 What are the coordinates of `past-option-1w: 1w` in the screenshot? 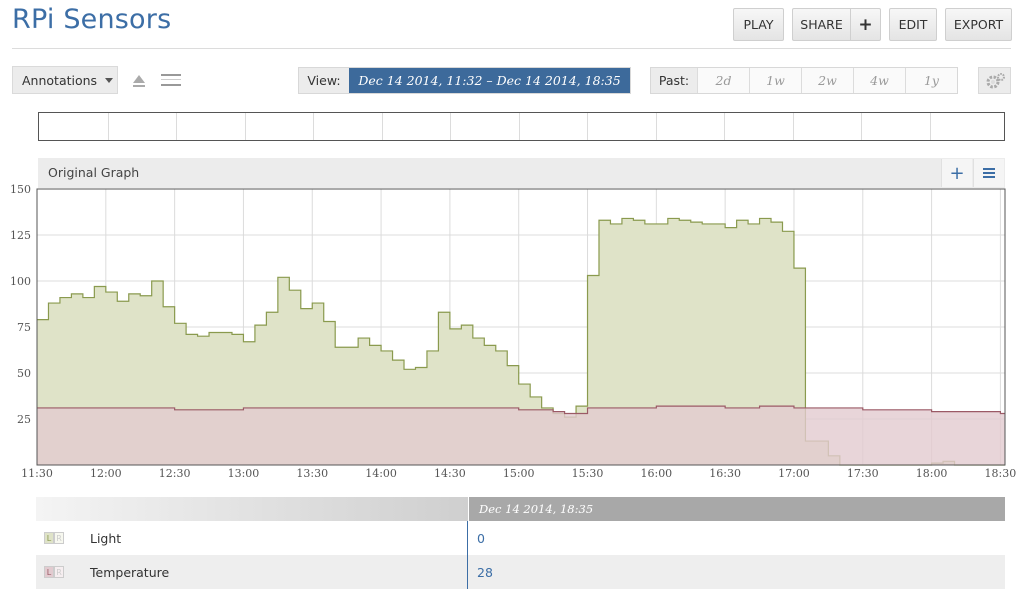 It's located at (775, 80).